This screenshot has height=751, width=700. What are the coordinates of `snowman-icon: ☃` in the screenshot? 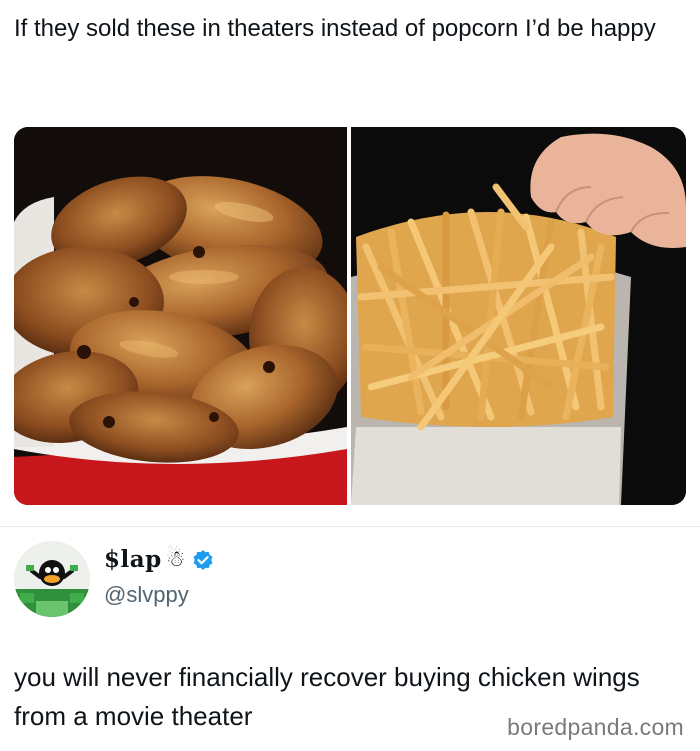 It's located at (175, 559).